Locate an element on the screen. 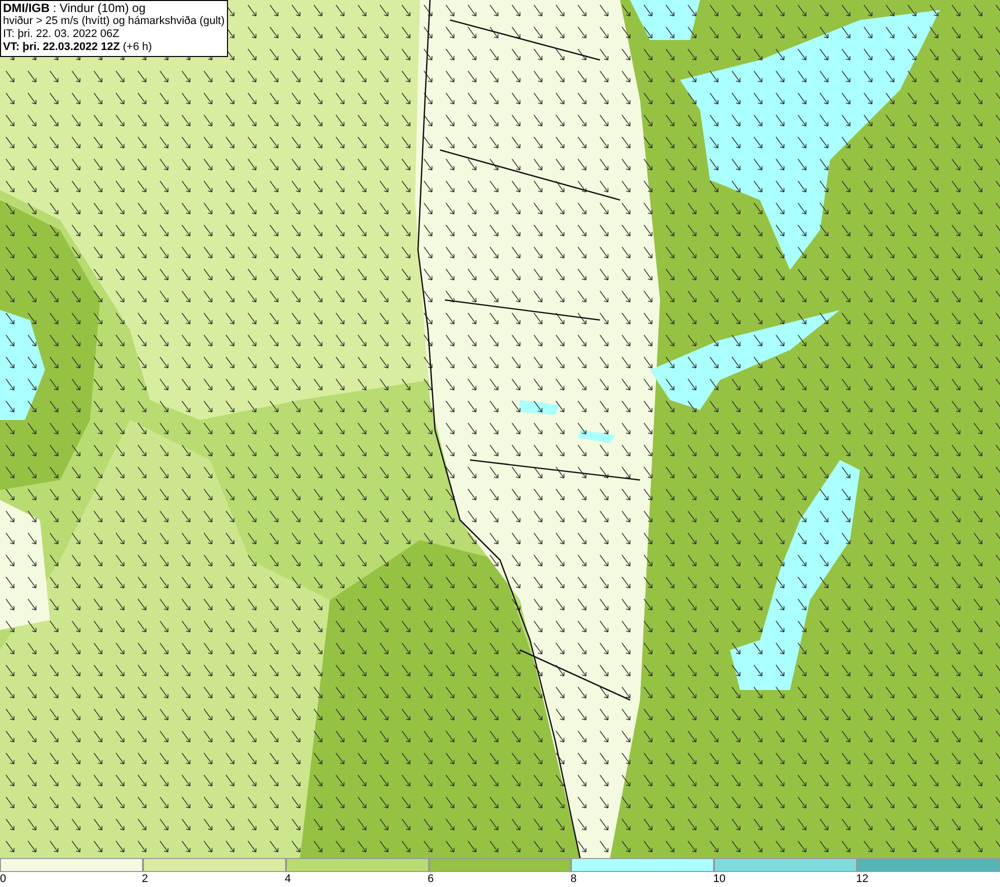 The image size is (1000, 887). legend-tick-label: 12 is located at coordinates (862, 879).